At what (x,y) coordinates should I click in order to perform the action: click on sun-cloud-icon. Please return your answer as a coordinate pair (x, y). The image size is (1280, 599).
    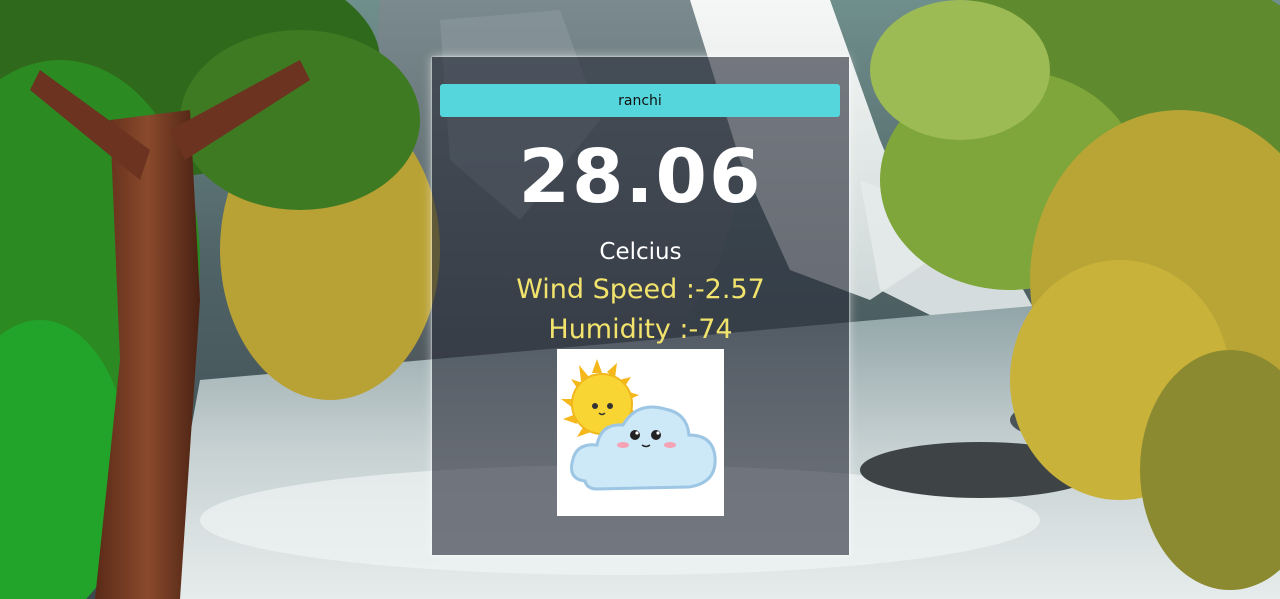
    Looking at the image, I should click on (640, 432).